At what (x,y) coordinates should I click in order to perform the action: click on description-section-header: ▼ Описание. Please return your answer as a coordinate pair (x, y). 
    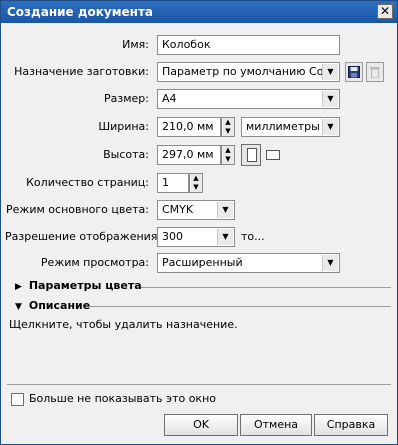
    Looking at the image, I should click on (52, 306).